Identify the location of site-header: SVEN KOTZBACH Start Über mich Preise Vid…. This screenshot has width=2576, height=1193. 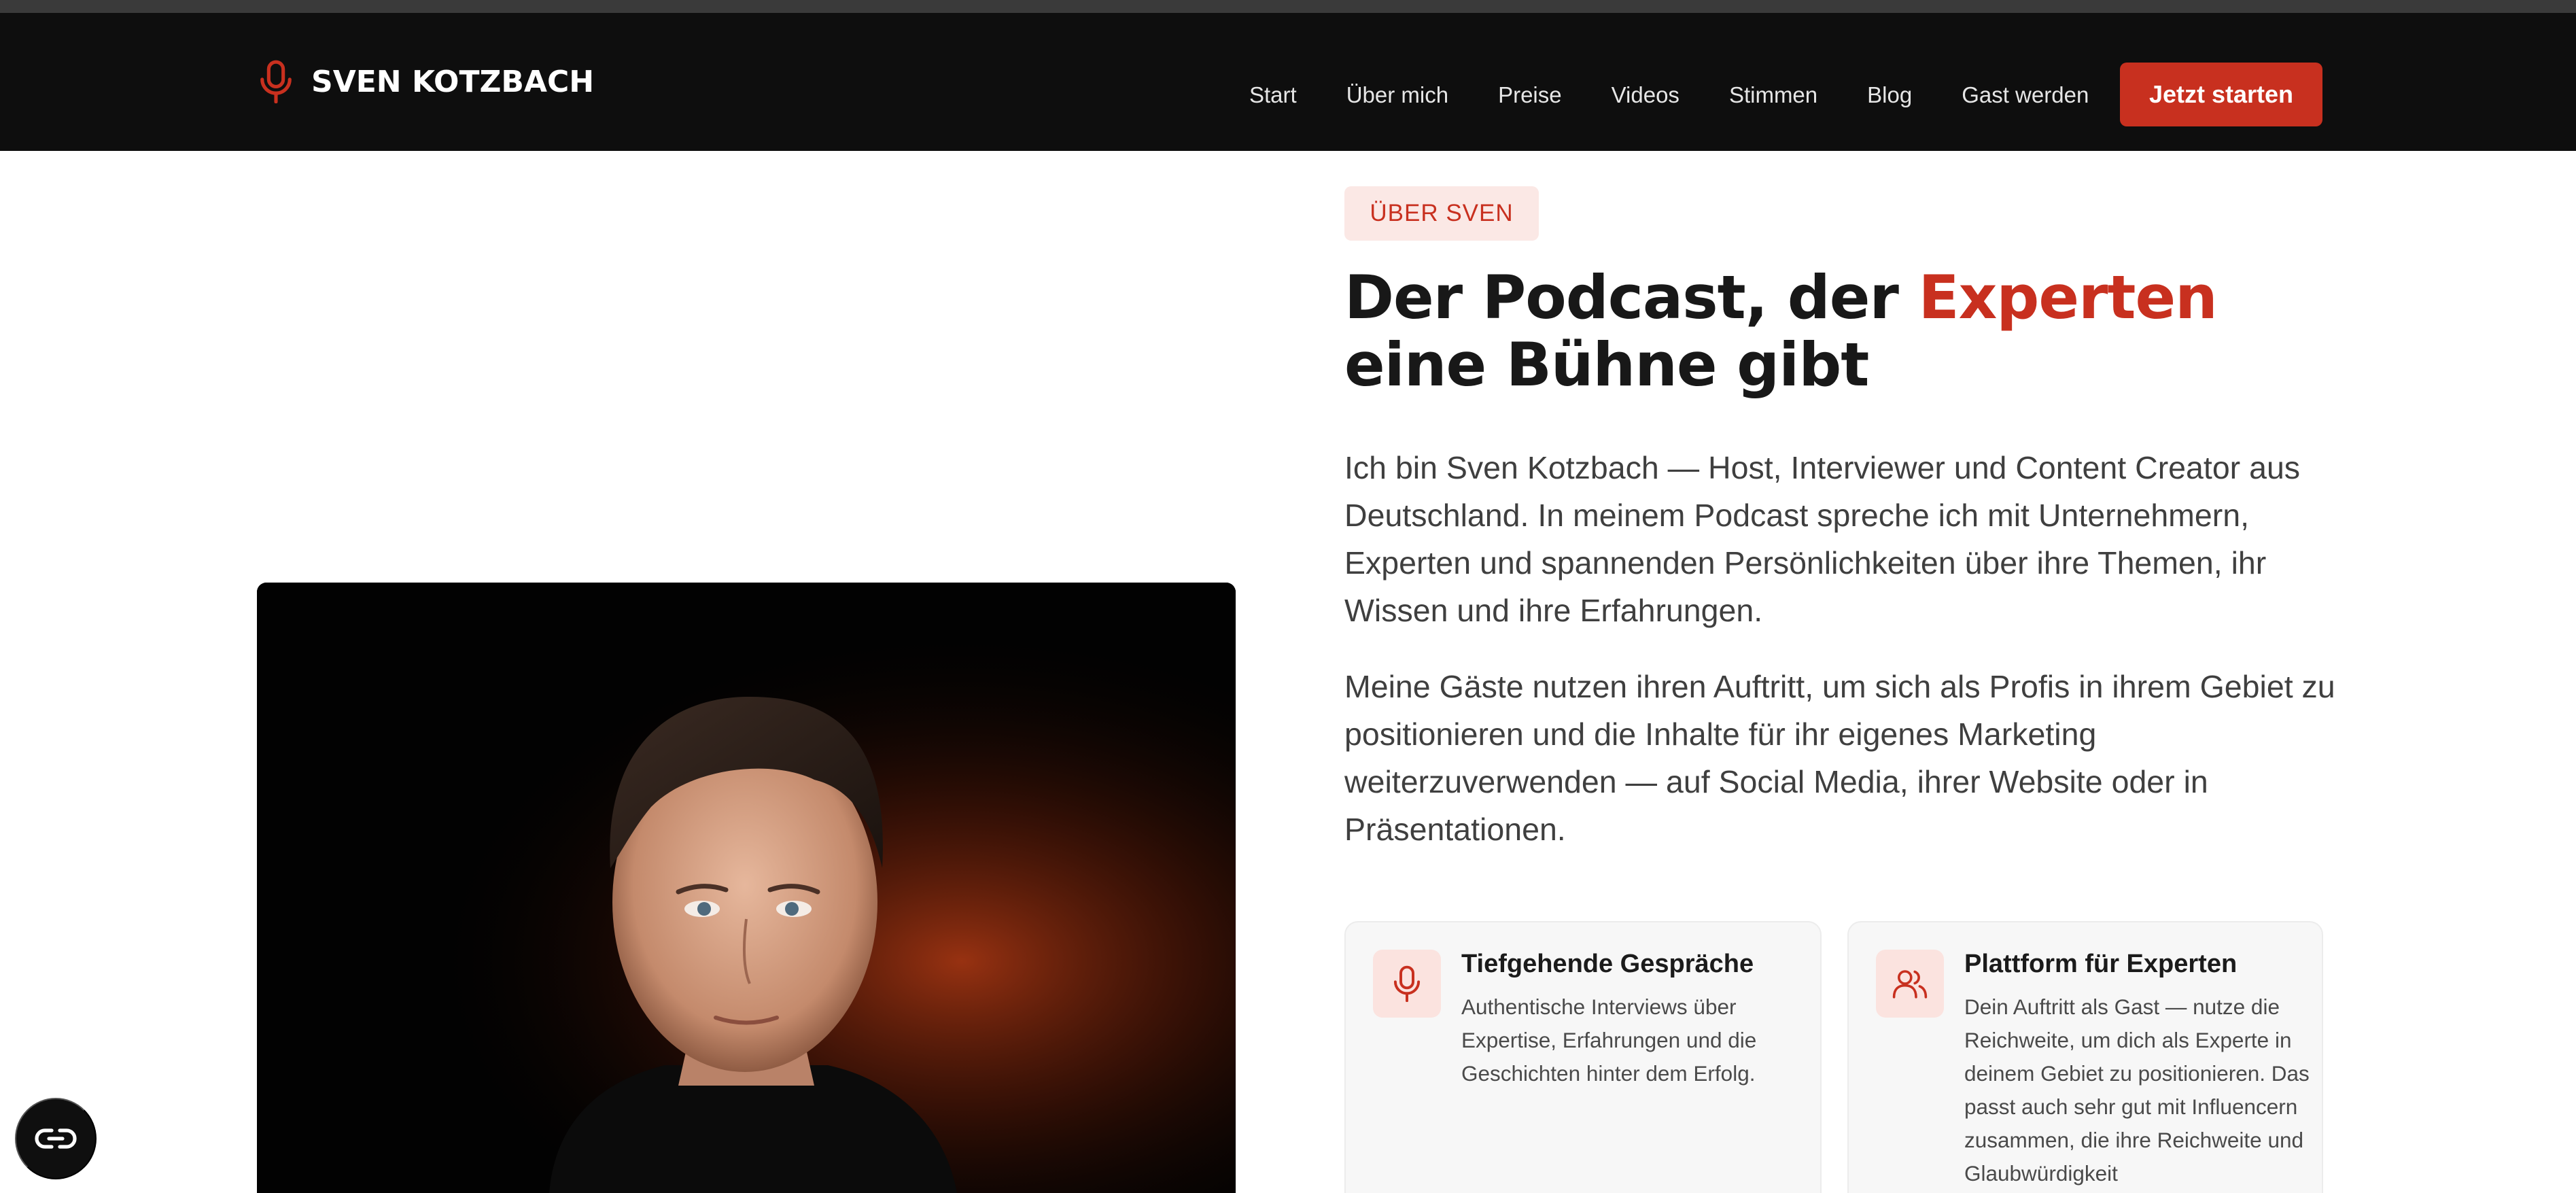
(1288, 82).